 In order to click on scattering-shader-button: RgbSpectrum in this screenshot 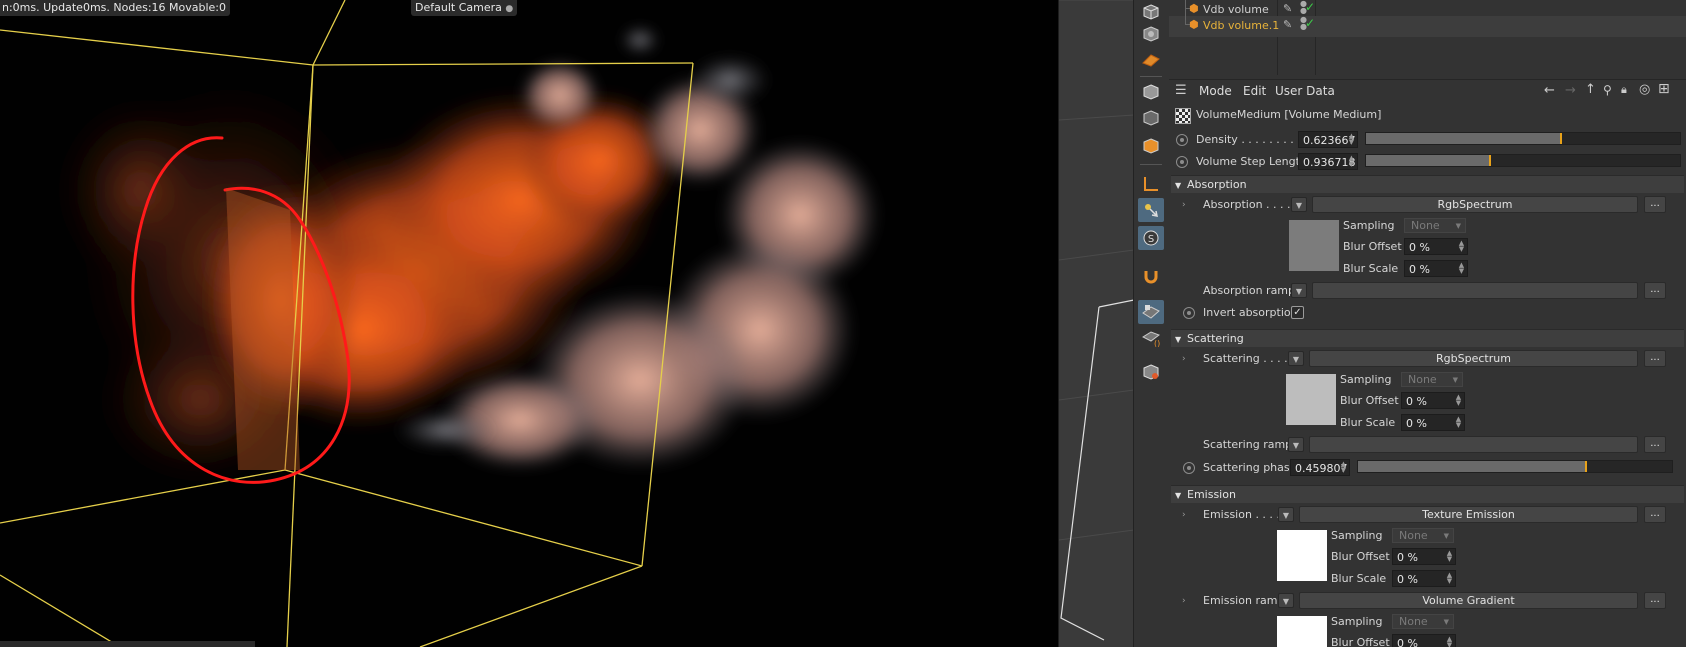, I will do `click(1473, 358)`.